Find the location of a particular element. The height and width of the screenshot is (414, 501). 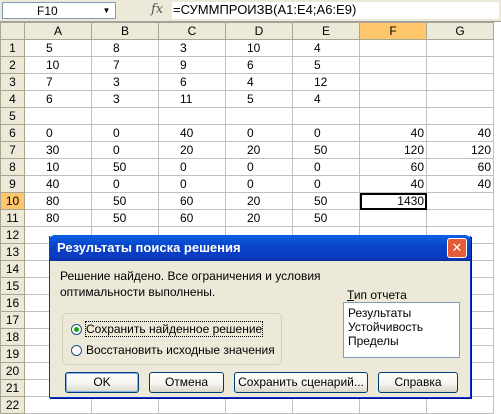

cell-b11: 50 is located at coordinates (125, 218).